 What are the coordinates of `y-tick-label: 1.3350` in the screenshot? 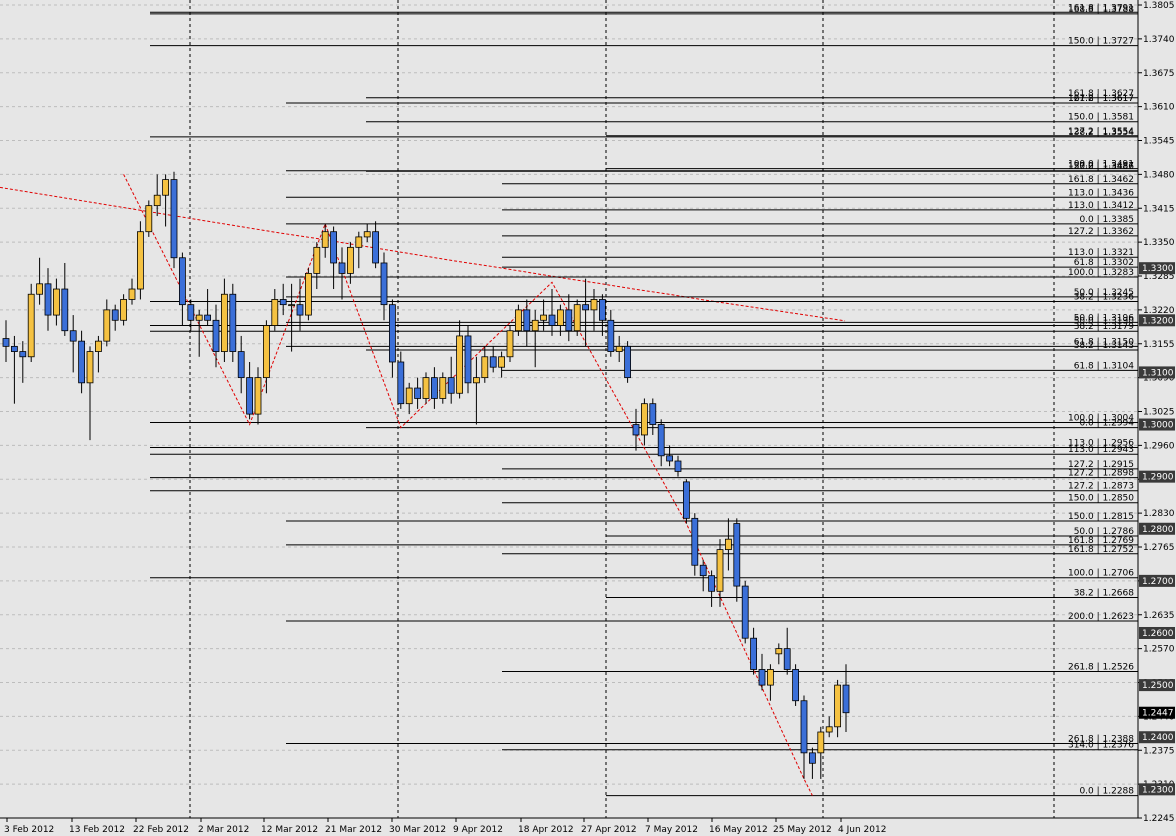 It's located at (1159, 243).